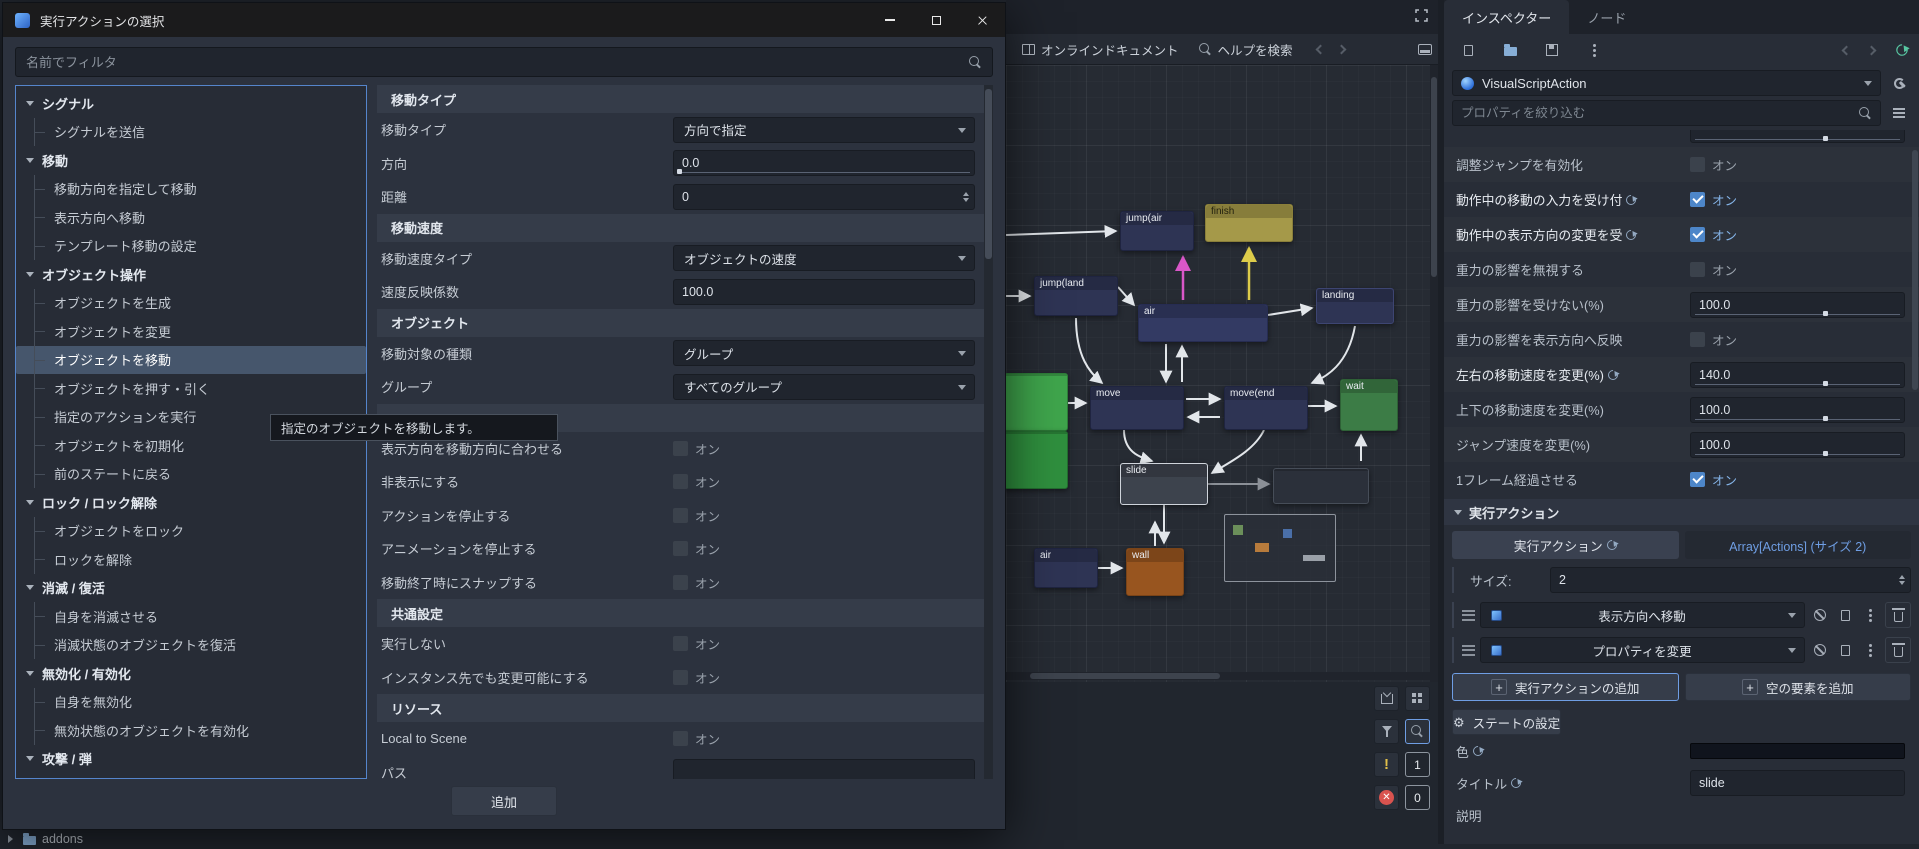 This screenshot has height=849, width=1919. I want to click on tree-item: 無効状態のオブジェクトを有効化, so click(191, 730).